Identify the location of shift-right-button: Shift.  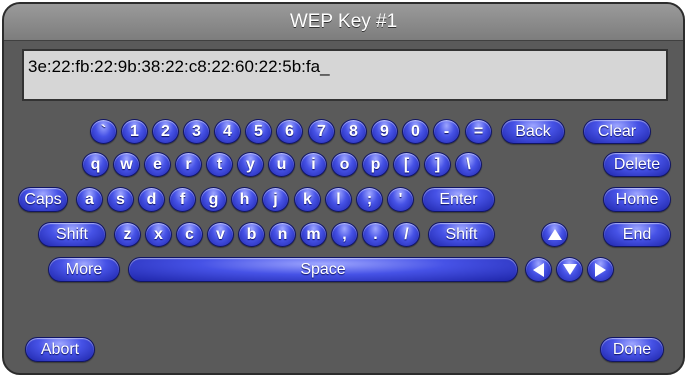
(461, 234).